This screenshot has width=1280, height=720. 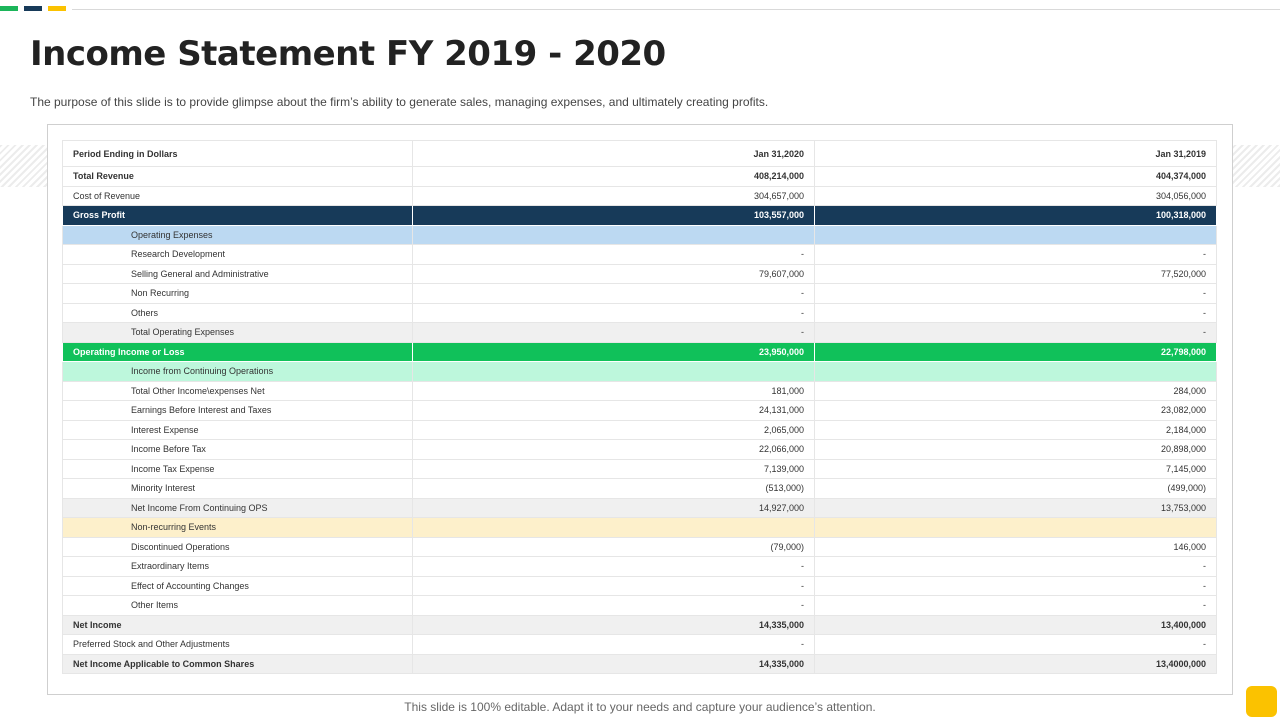 What do you see at coordinates (237, 215) in the screenshot?
I see `row-label: Gross Profit` at bounding box center [237, 215].